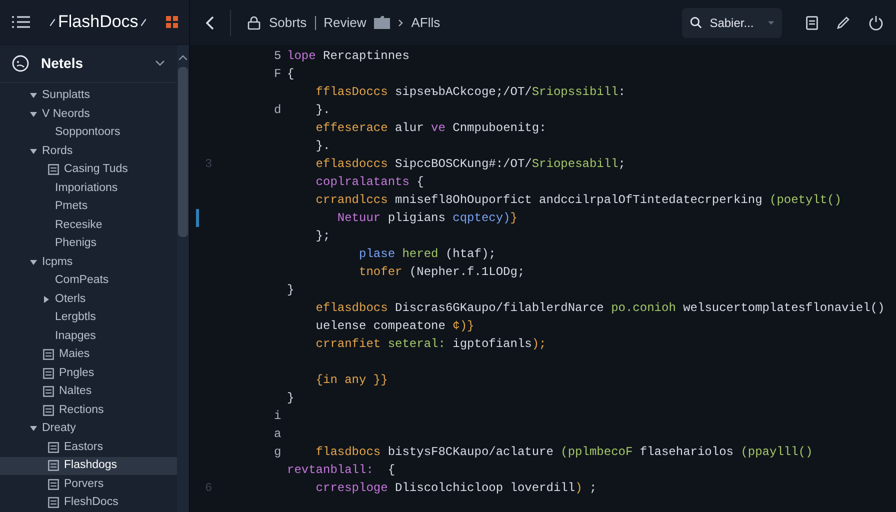 This screenshot has width=896, height=512. Describe the element at coordinates (278, 434) in the screenshot. I see `gutter-mark: a` at that location.